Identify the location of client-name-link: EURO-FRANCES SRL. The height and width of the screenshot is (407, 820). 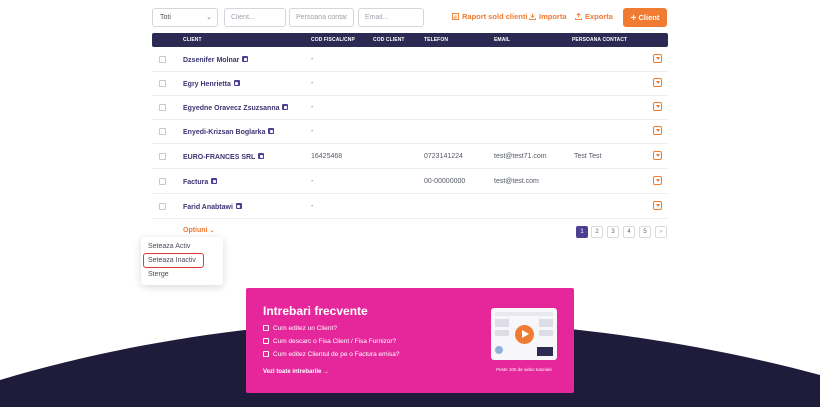
(224, 157).